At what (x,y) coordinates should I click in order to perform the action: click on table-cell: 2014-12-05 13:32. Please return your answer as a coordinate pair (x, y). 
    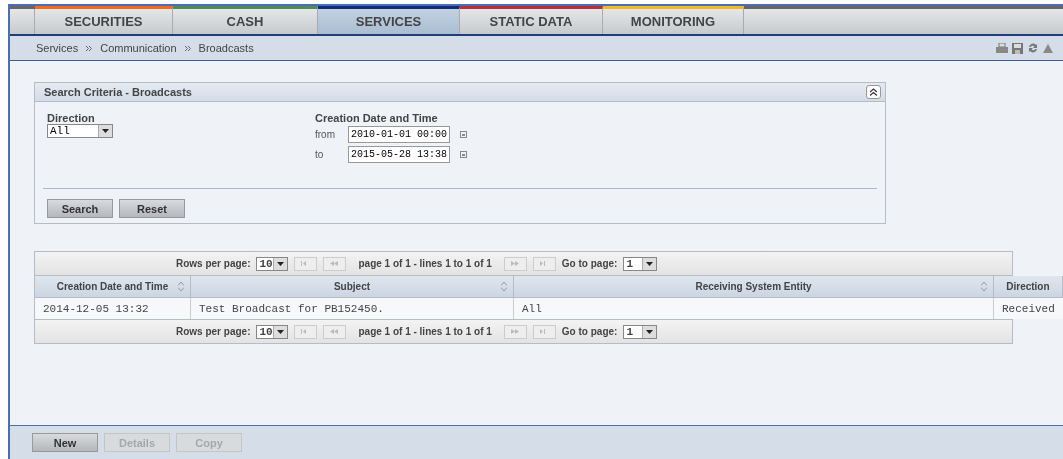
    Looking at the image, I should click on (113, 308).